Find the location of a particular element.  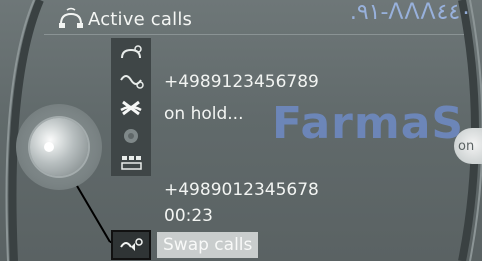

controller-knob is located at coordinates (59, 147).